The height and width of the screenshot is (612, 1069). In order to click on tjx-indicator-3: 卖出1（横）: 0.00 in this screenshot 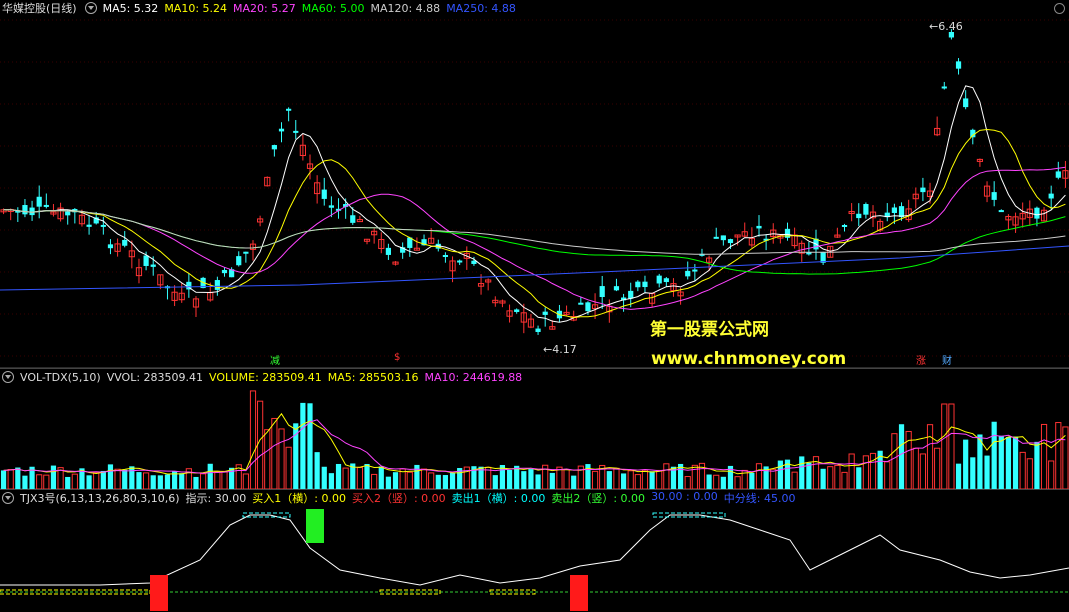, I will do `click(498, 498)`.